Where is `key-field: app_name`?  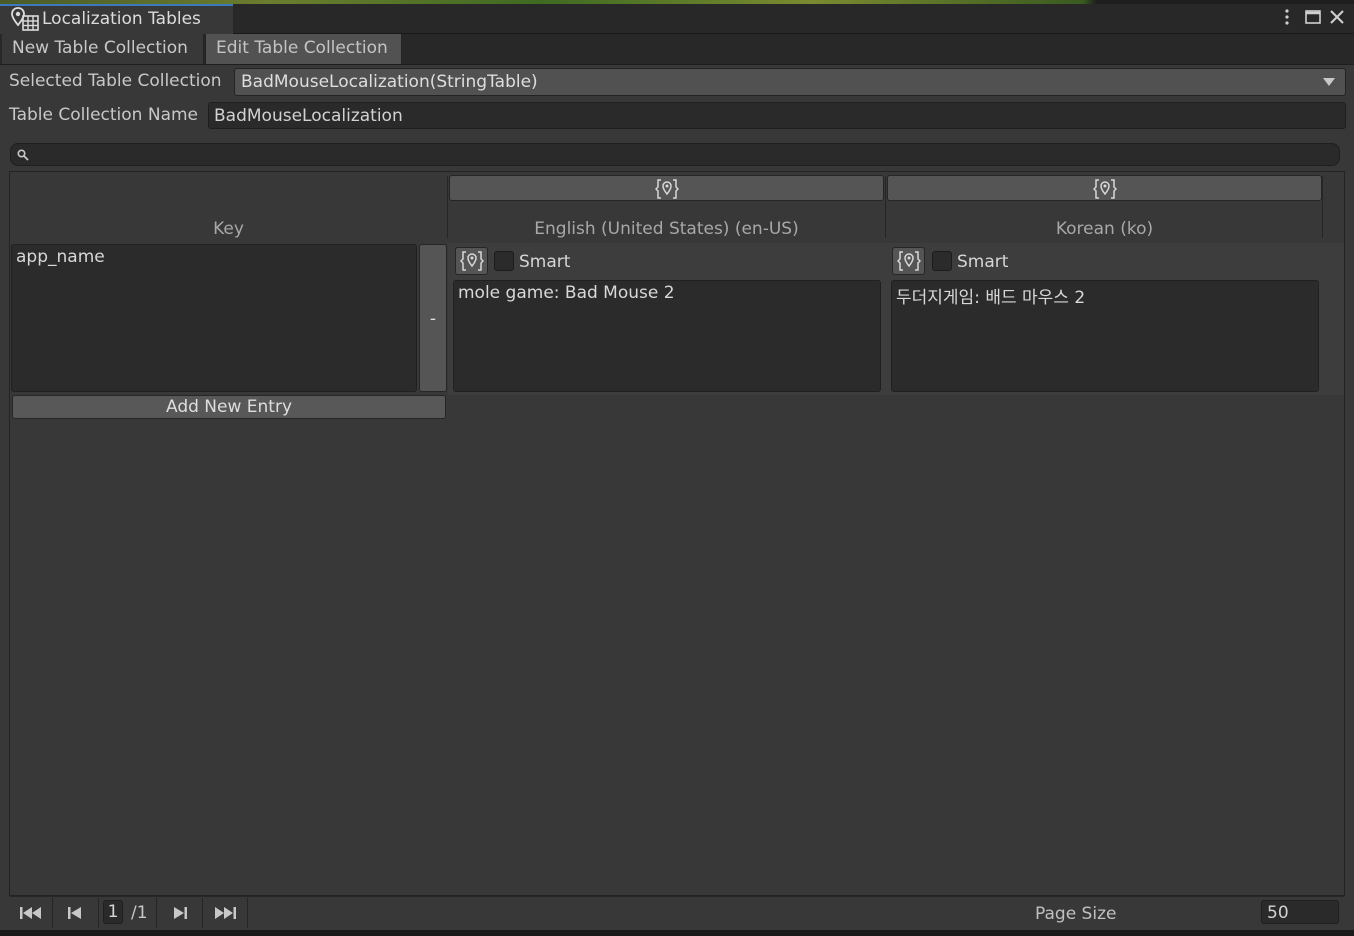
key-field: app_name is located at coordinates (214, 318).